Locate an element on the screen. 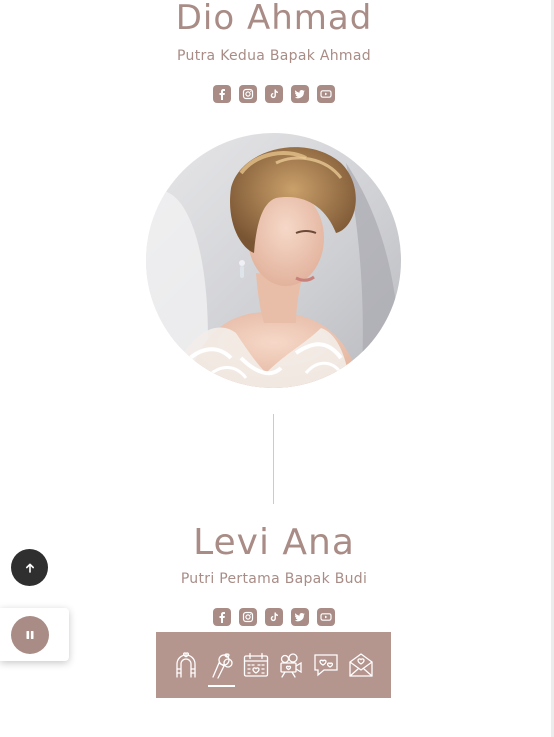  couple-rings-icon is located at coordinates (222, 666).